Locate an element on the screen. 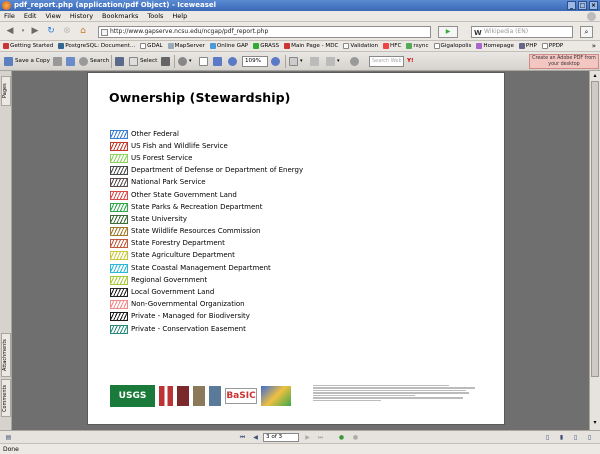 Image resolution: width=600 pixels, height=454 pixels. create-adobe-pdf-button: Create an Adobe PDF from your desktop is located at coordinates (564, 61).